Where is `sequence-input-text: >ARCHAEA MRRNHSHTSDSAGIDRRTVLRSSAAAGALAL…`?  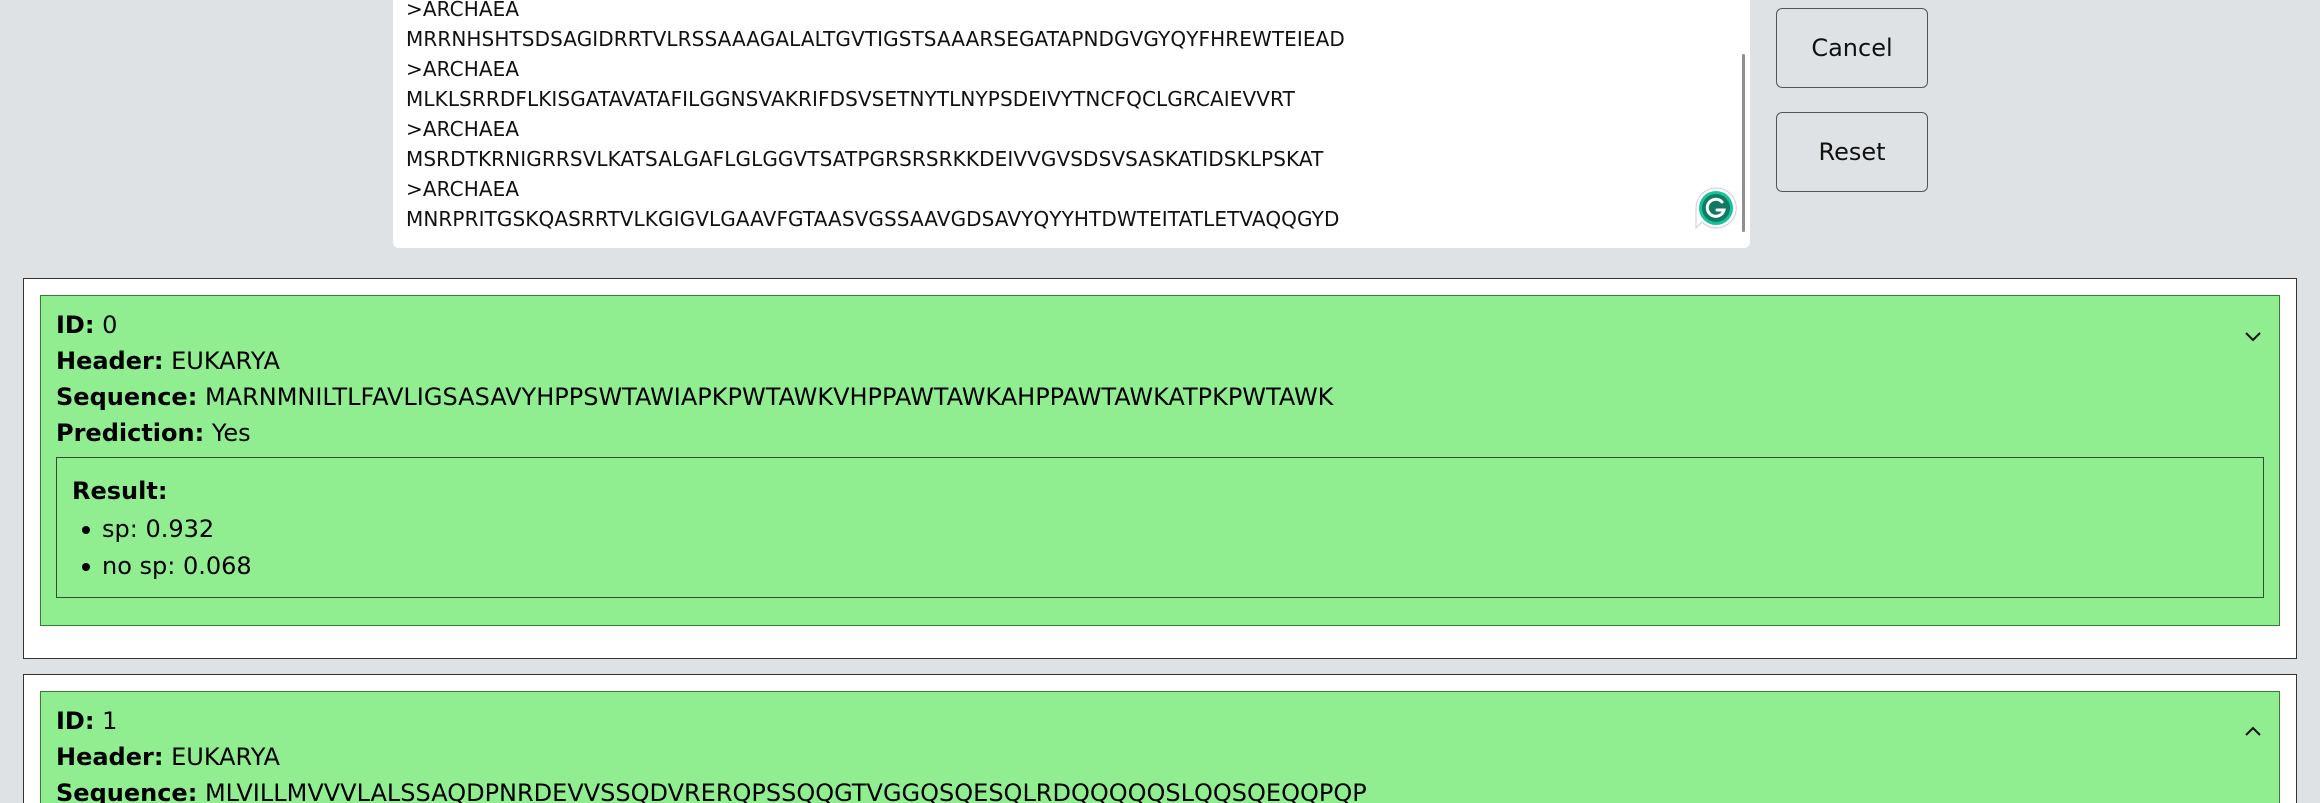
sequence-input-text: >ARCHAEA MRRNHSHTSDSAGIDRRTVLRSSAAAGALAL… is located at coordinates (875, 117).